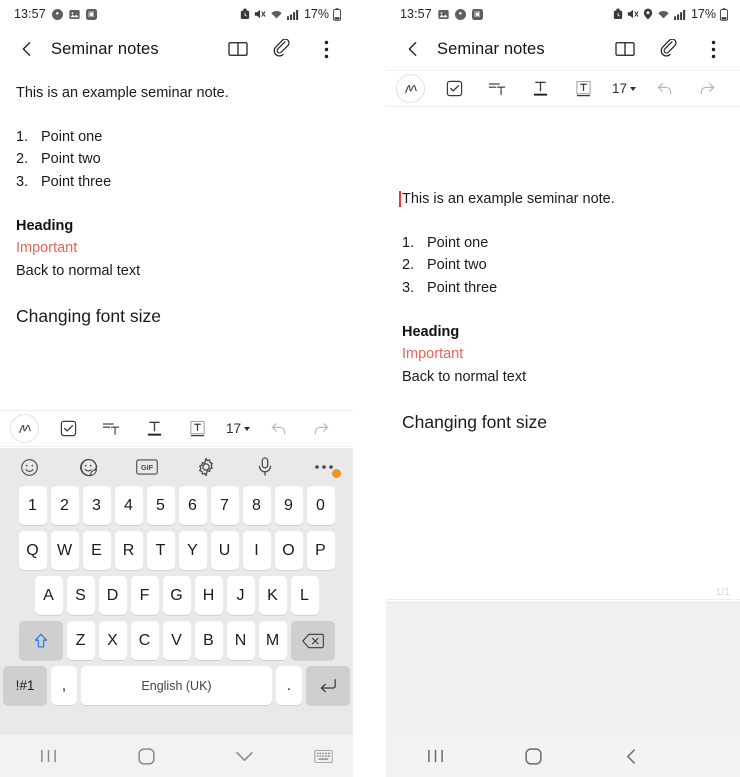  What do you see at coordinates (304, 595) in the screenshot?
I see `key-l: L` at bounding box center [304, 595].